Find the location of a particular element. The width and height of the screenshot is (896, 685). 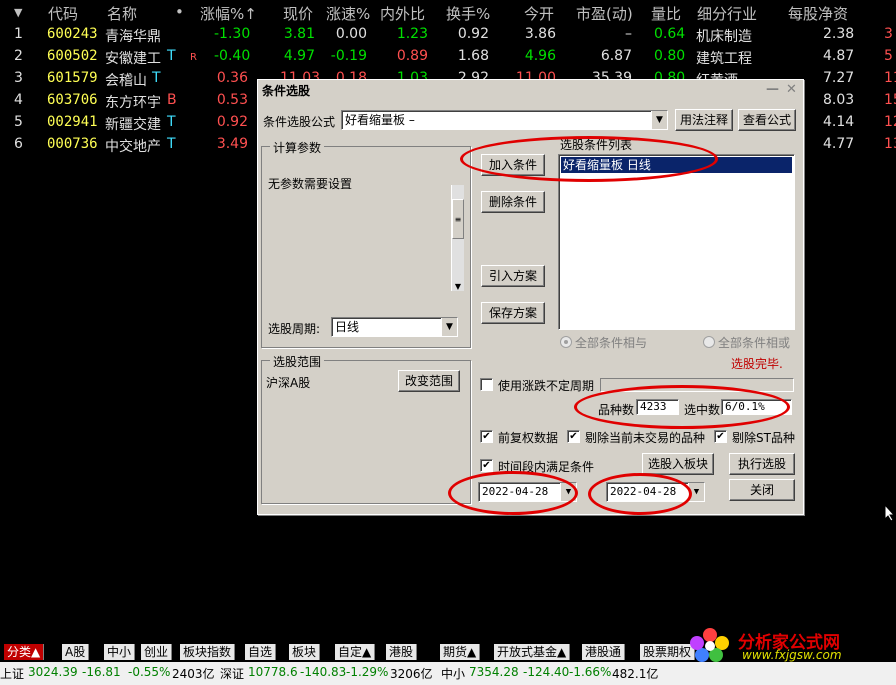

tab-1: A股 is located at coordinates (76, 652).